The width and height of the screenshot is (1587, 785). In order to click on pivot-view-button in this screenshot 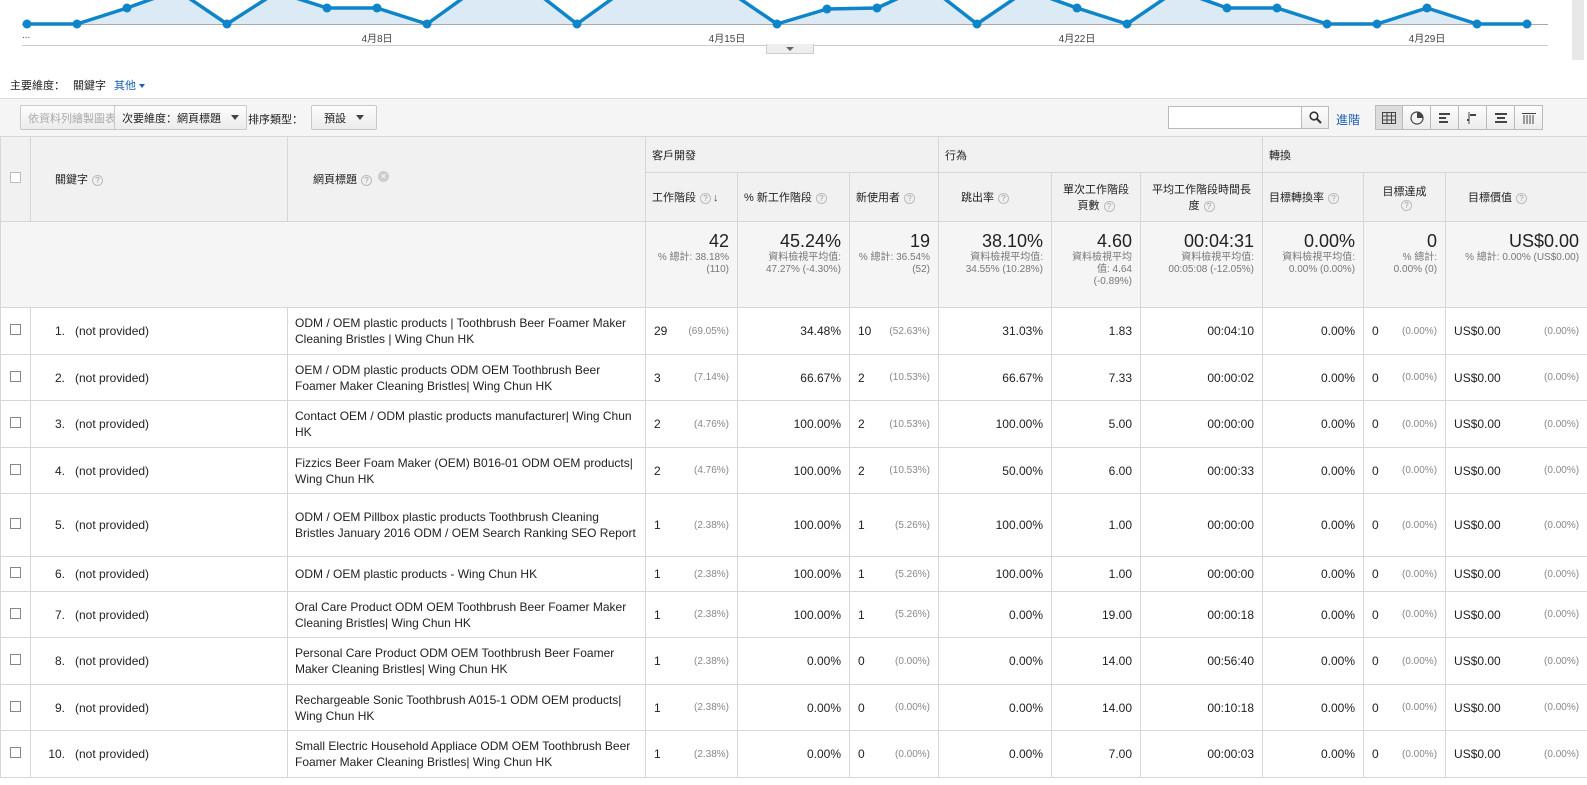, I will do `click(1529, 117)`.